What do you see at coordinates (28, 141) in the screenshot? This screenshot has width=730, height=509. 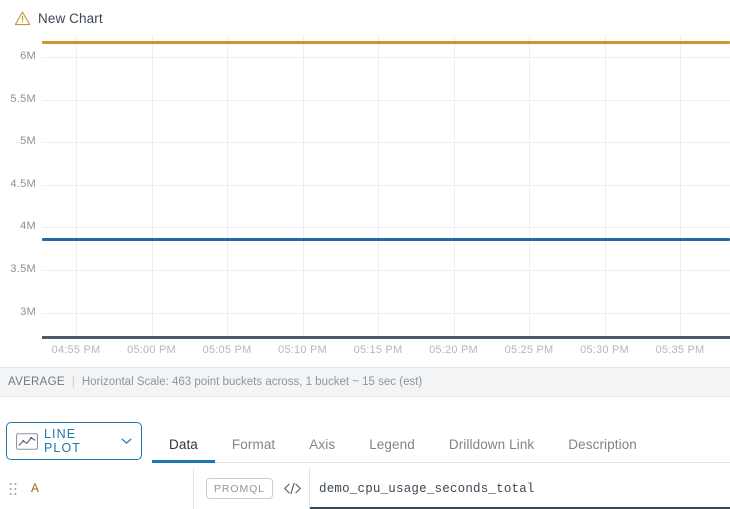 I see `y-axis-tick-label: 5M` at bounding box center [28, 141].